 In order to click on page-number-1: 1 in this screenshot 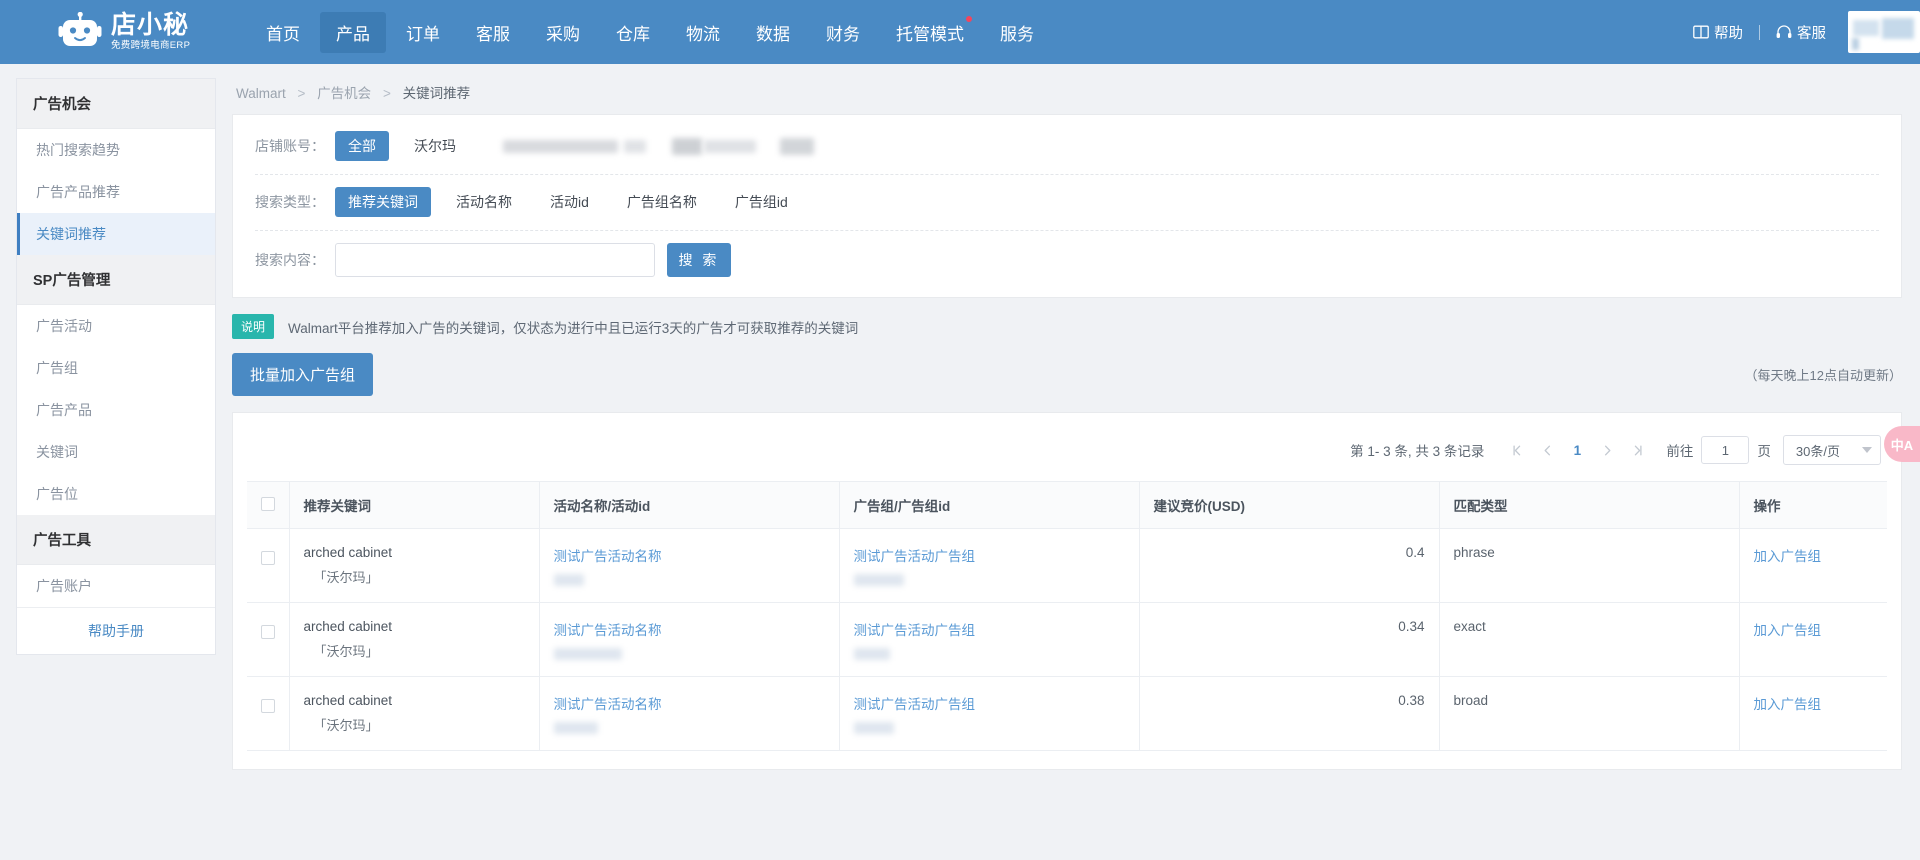, I will do `click(1577, 450)`.